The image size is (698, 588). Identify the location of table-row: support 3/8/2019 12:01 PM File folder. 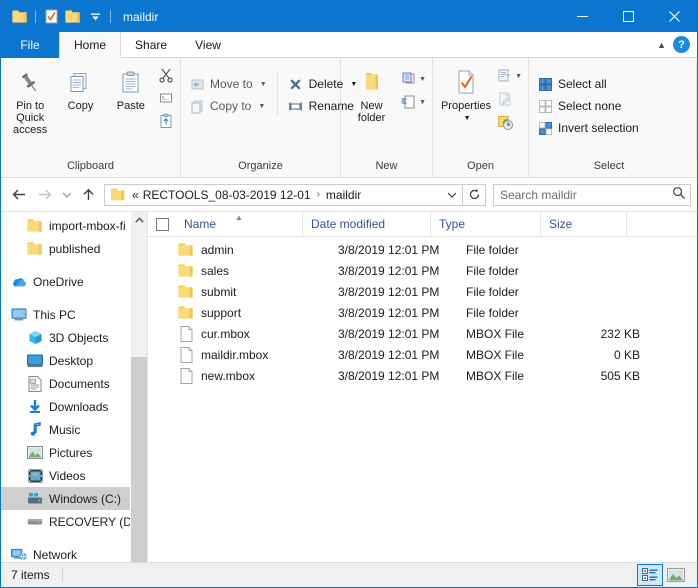
(422, 312).